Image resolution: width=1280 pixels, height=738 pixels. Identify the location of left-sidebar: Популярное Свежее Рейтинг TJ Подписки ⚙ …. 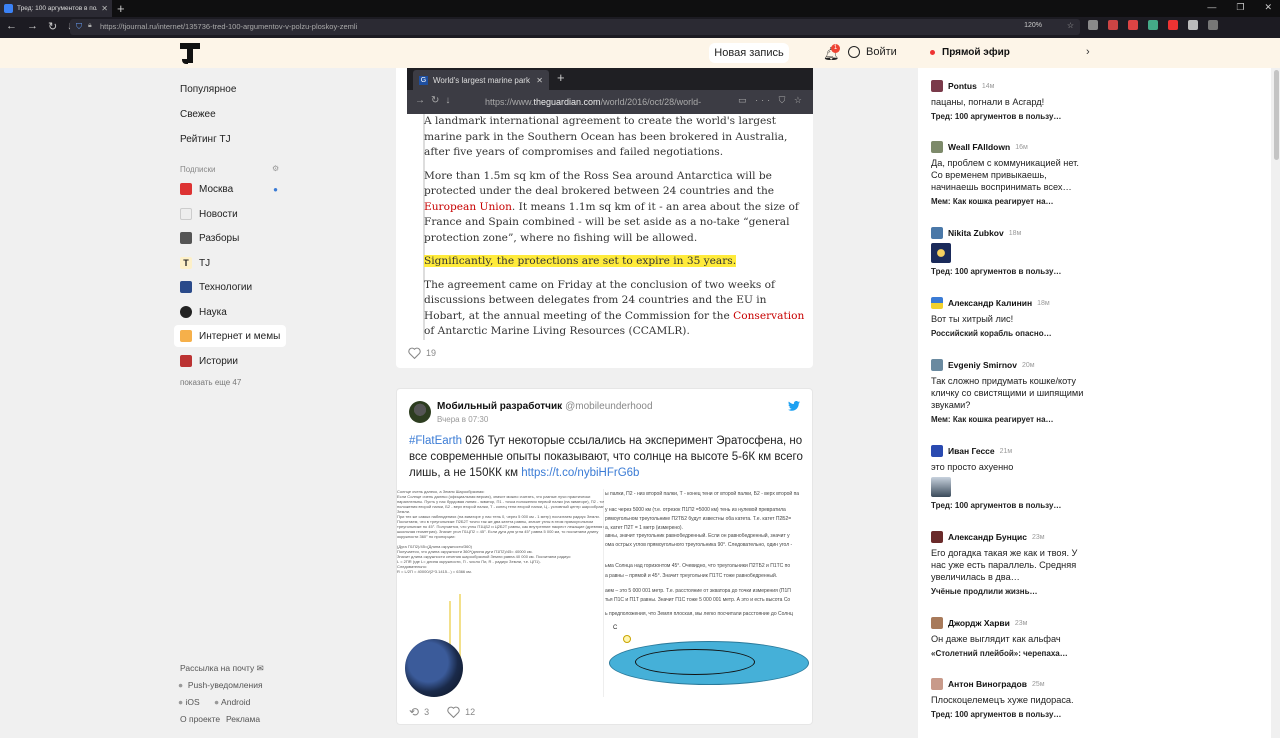
(232, 403).